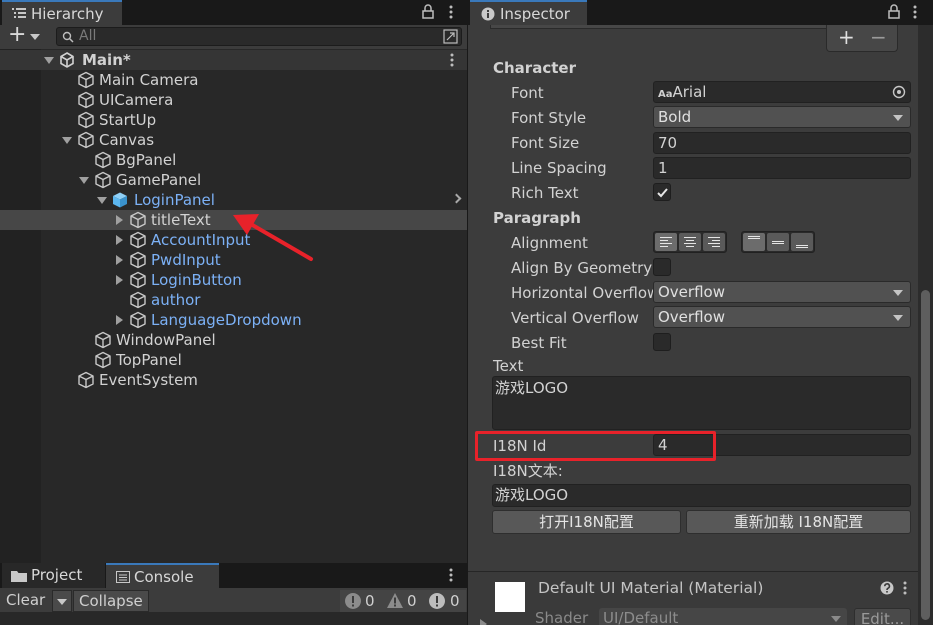  Describe the element at coordinates (846, 37) in the screenshot. I see `add-list-item-button: +` at that location.